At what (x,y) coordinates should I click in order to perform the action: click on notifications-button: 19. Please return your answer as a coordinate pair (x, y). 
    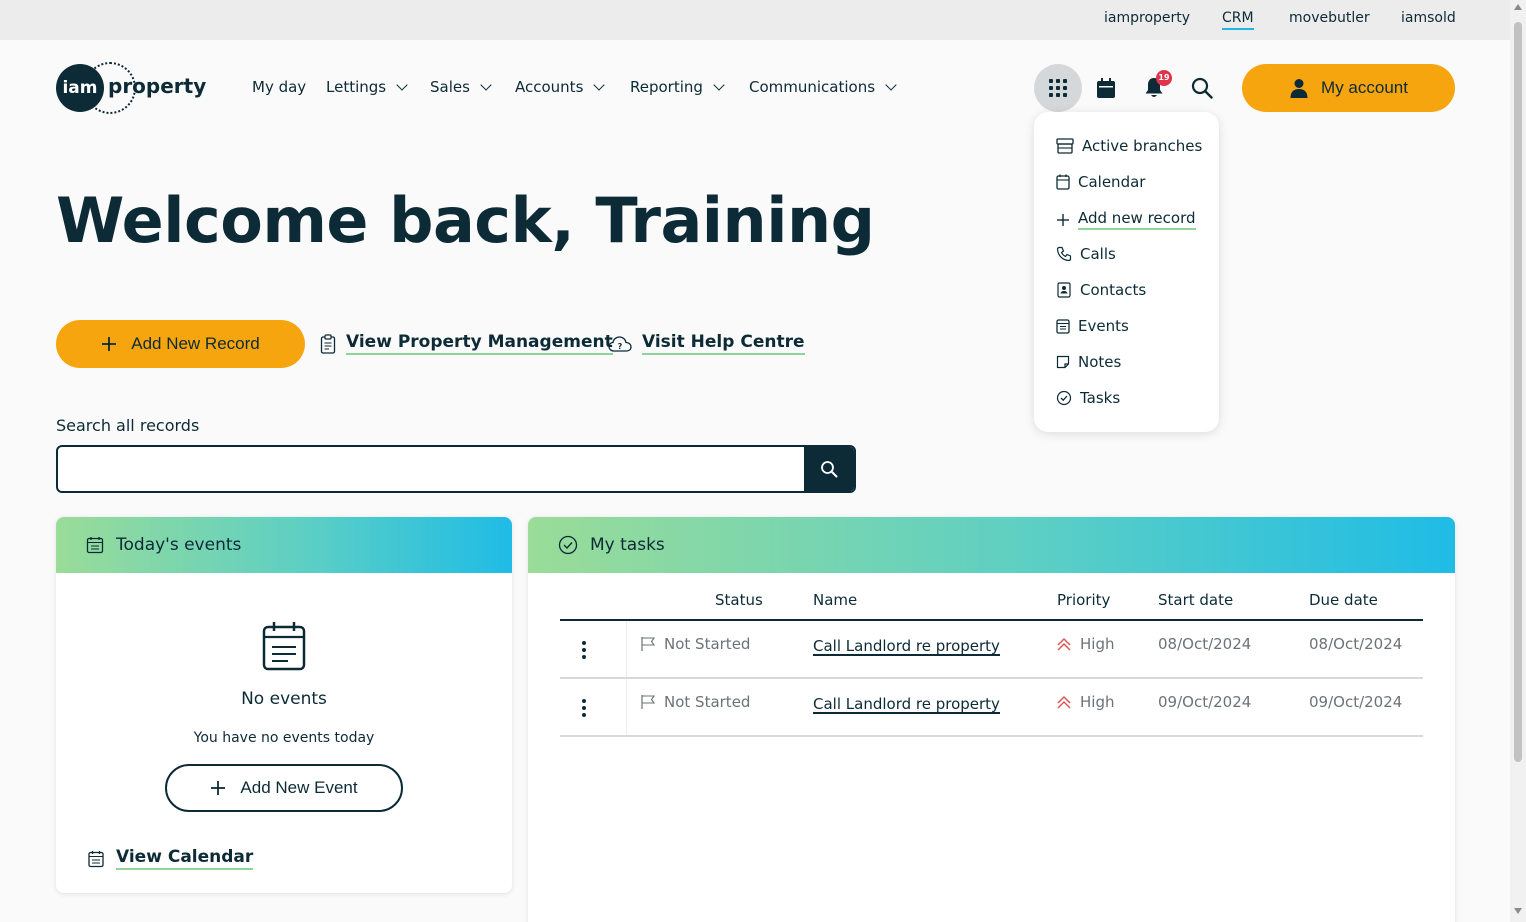
    Looking at the image, I should click on (1154, 88).